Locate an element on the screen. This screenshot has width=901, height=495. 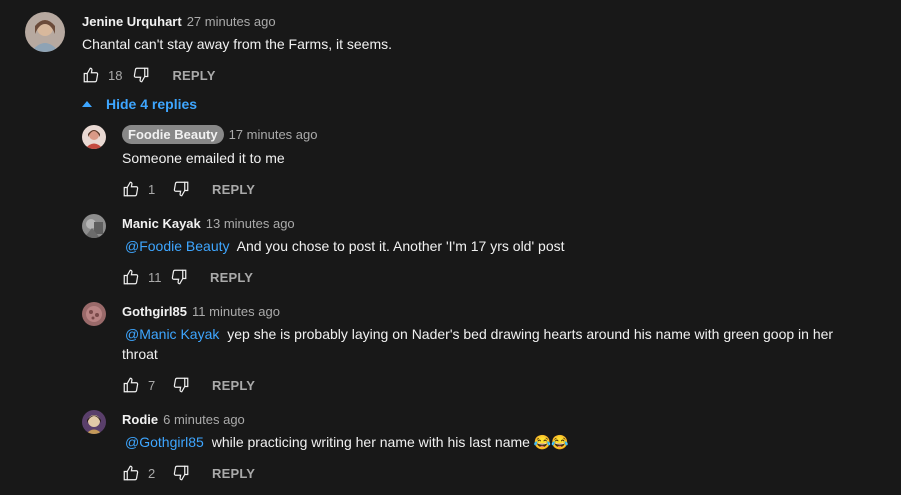
mention-link: @Gothgirl85 is located at coordinates (164, 442).